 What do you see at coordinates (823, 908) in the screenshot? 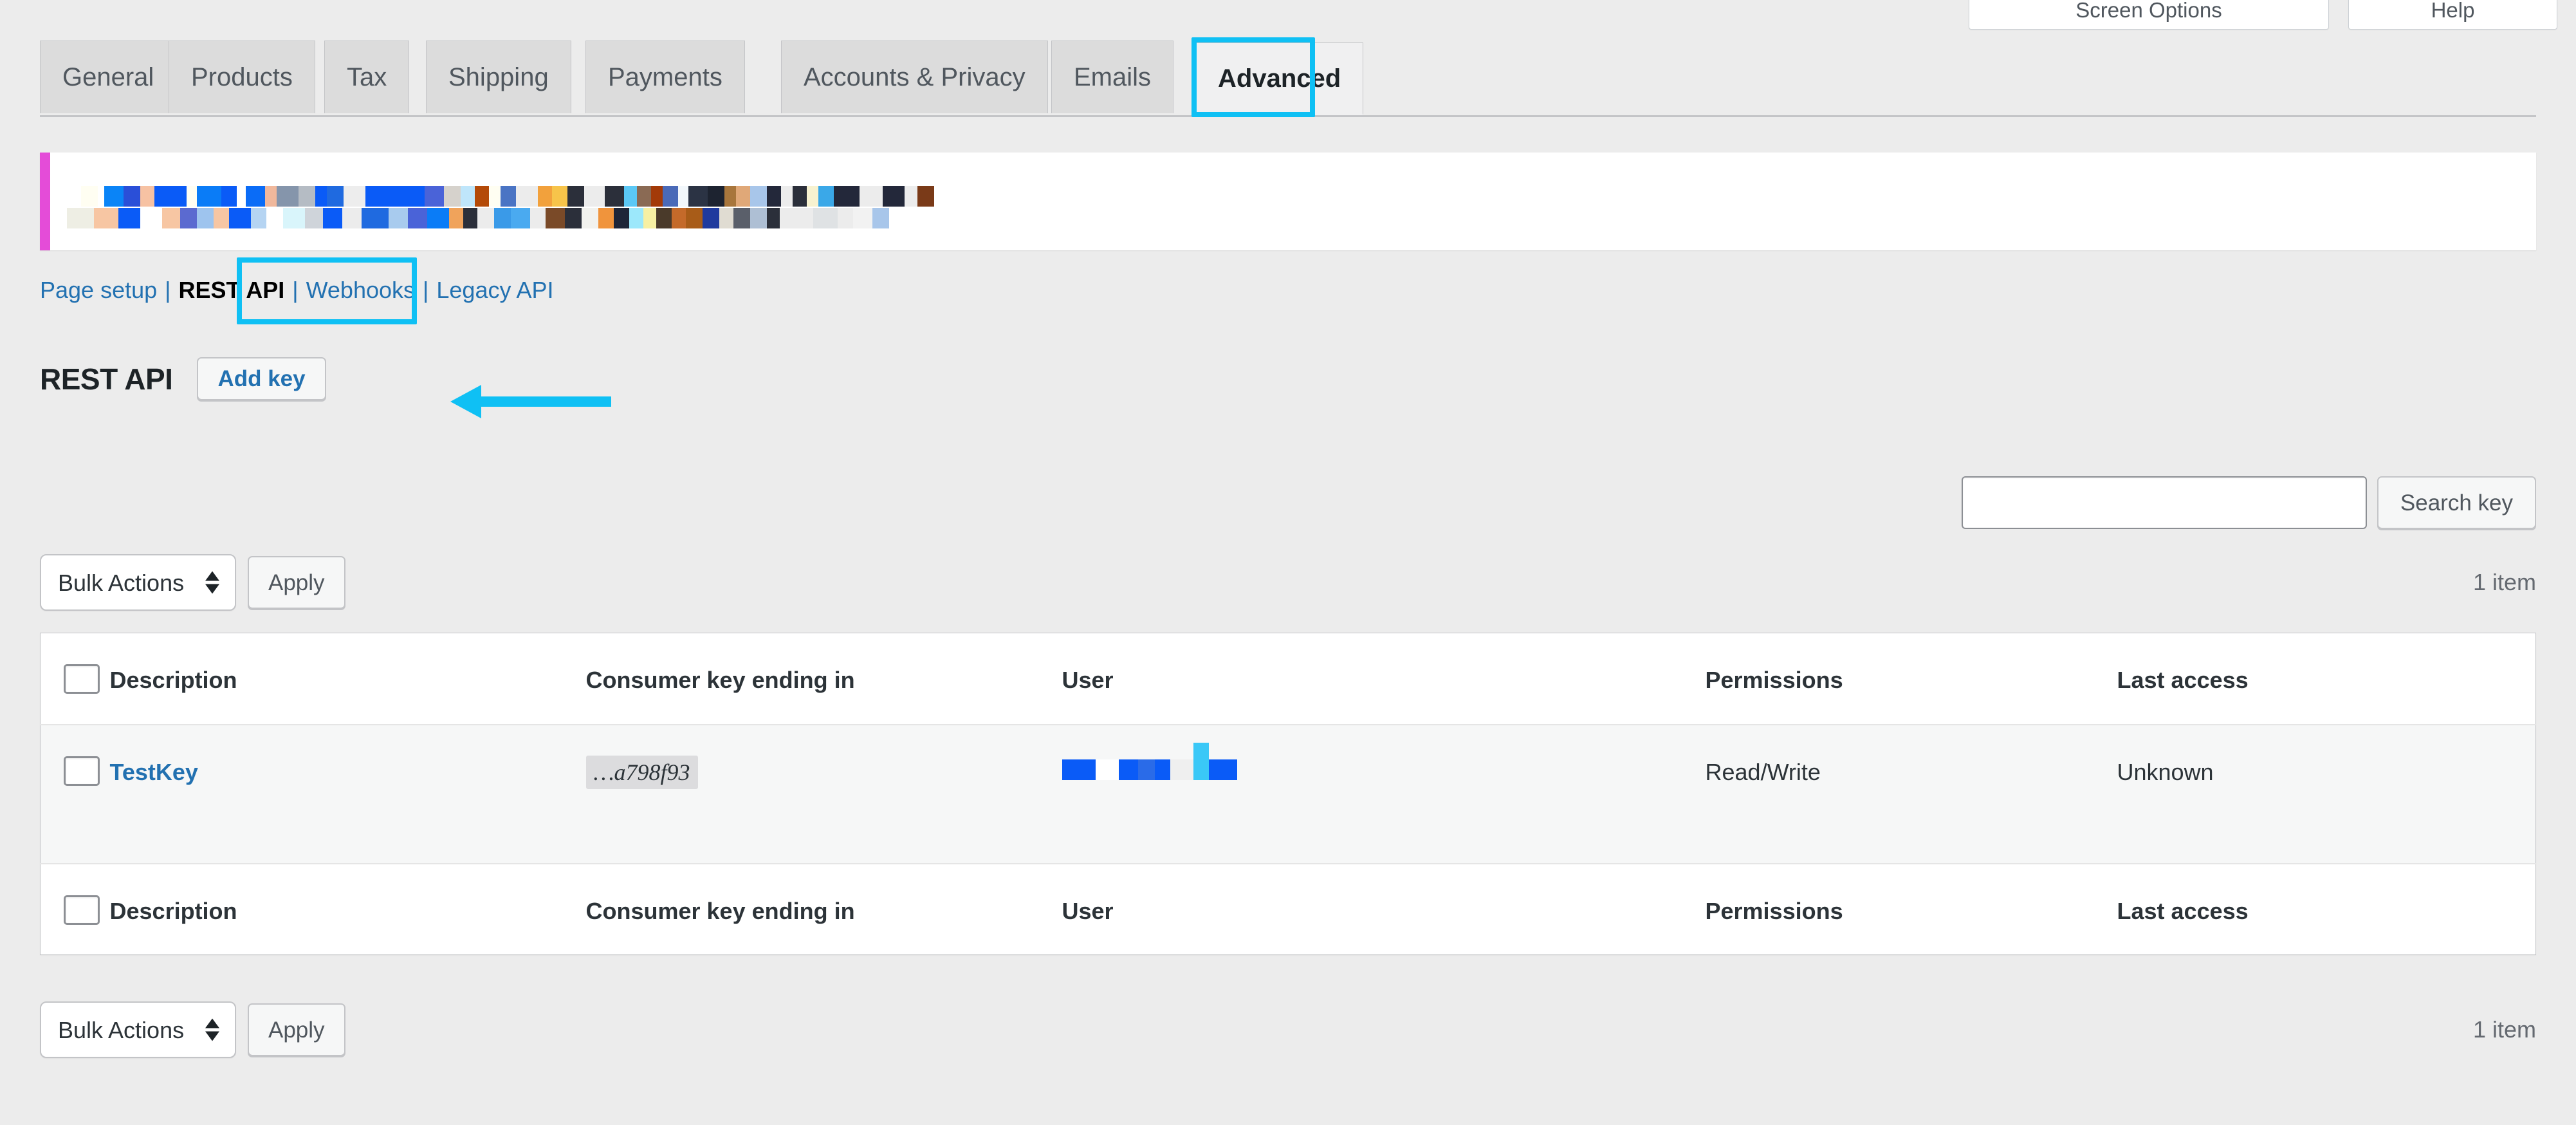
I see `footer-consumer-key: Consumer key ending in` at bounding box center [823, 908].